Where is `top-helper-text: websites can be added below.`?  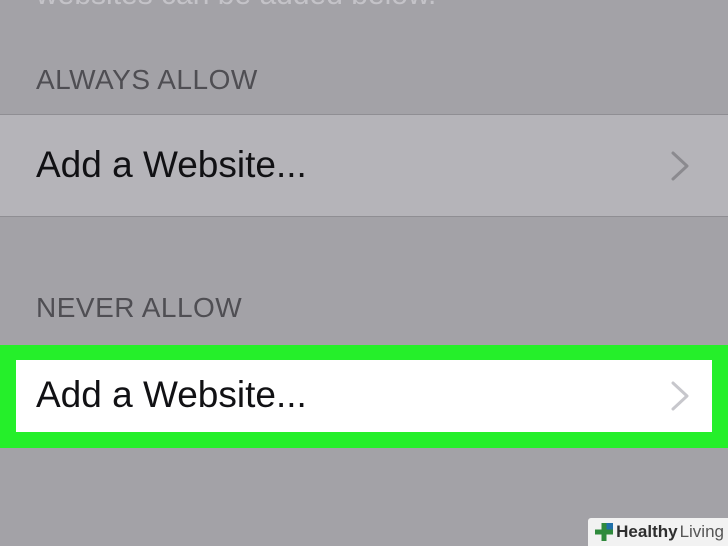
top-helper-text: websites can be added below. is located at coordinates (236, 6).